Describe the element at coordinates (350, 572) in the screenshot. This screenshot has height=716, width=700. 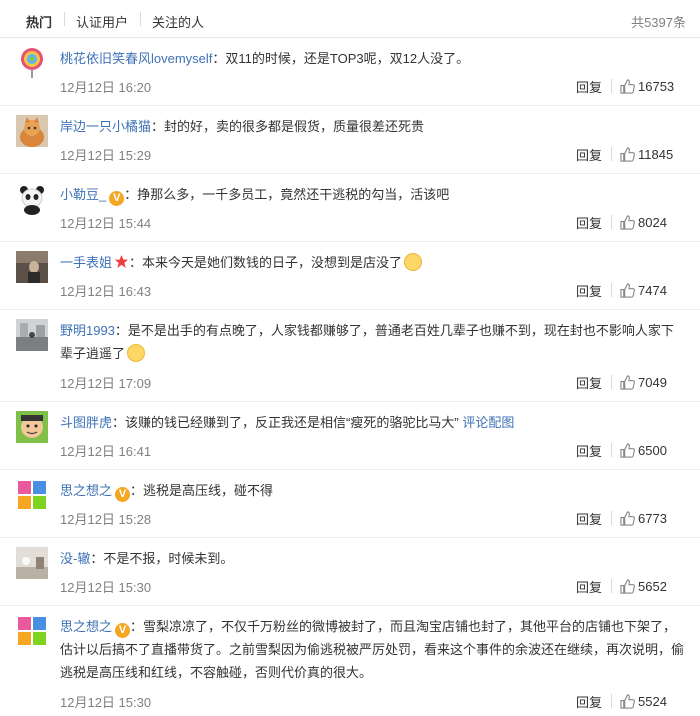
I see `comment-item: 没-辙：不是不报，时候未到。 12月12日 15:30 回复 5652` at that location.